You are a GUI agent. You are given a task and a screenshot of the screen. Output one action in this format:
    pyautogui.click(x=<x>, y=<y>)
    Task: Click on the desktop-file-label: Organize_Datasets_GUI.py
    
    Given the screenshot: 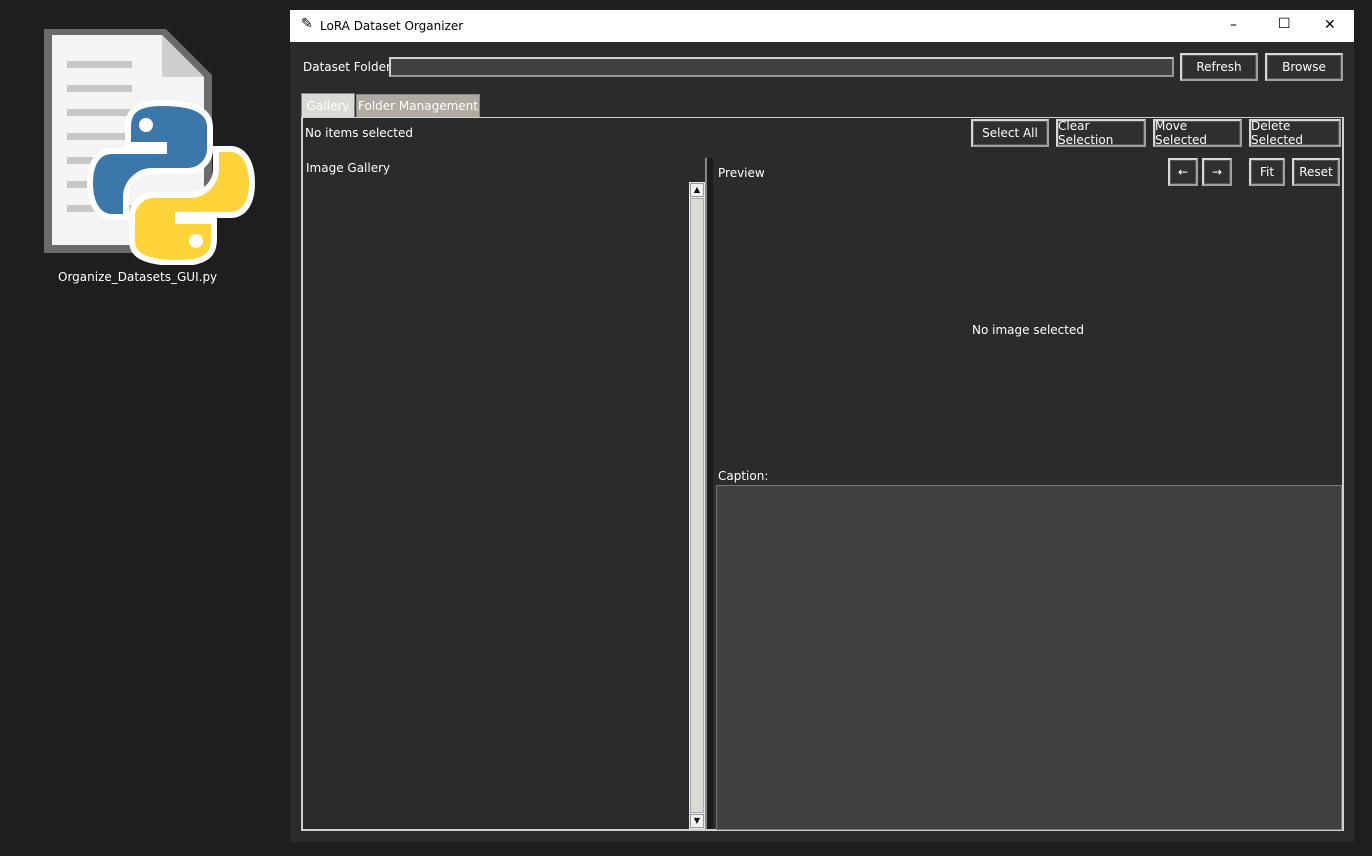 What is the action you would take?
    pyautogui.click(x=138, y=277)
    